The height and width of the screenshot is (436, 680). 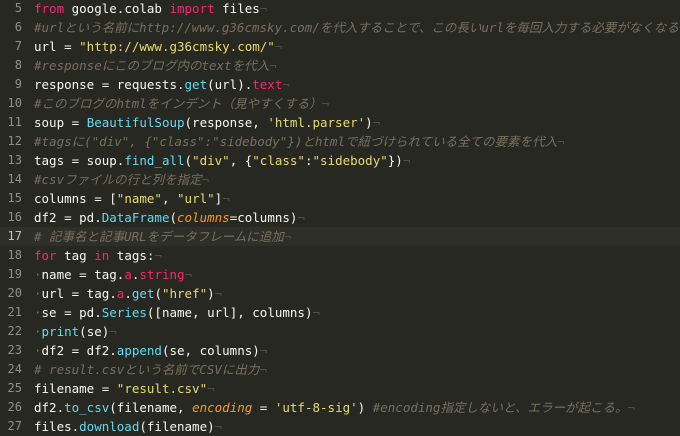 What do you see at coordinates (128, 426) in the screenshot?
I see `code-text: files.download(filename)¬` at bounding box center [128, 426].